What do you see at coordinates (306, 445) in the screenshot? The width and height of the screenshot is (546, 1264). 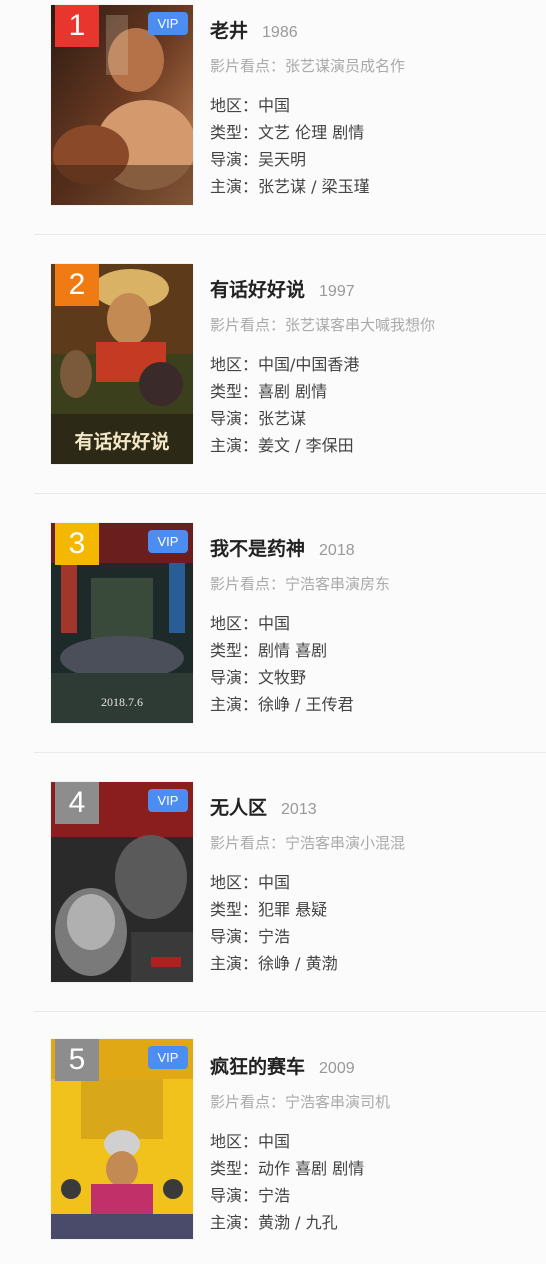 I see `cast-value: 姜文 / 李保田` at bounding box center [306, 445].